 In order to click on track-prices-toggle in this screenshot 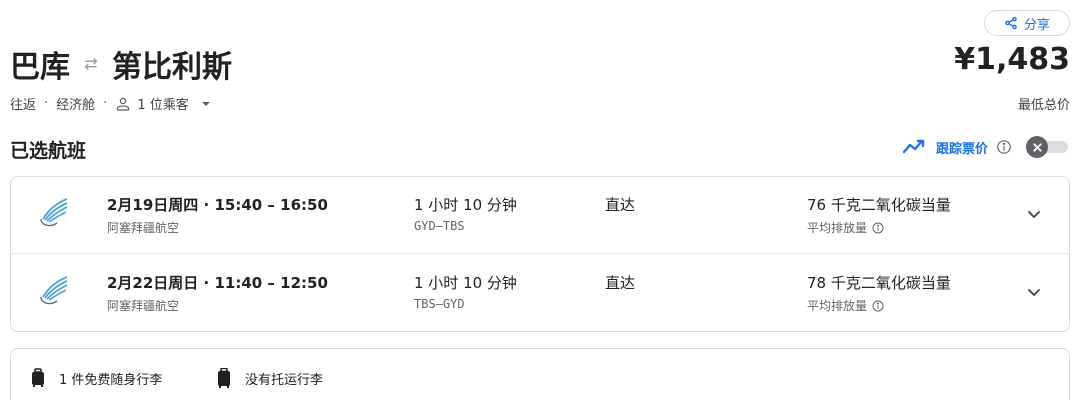, I will do `click(1048, 147)`.